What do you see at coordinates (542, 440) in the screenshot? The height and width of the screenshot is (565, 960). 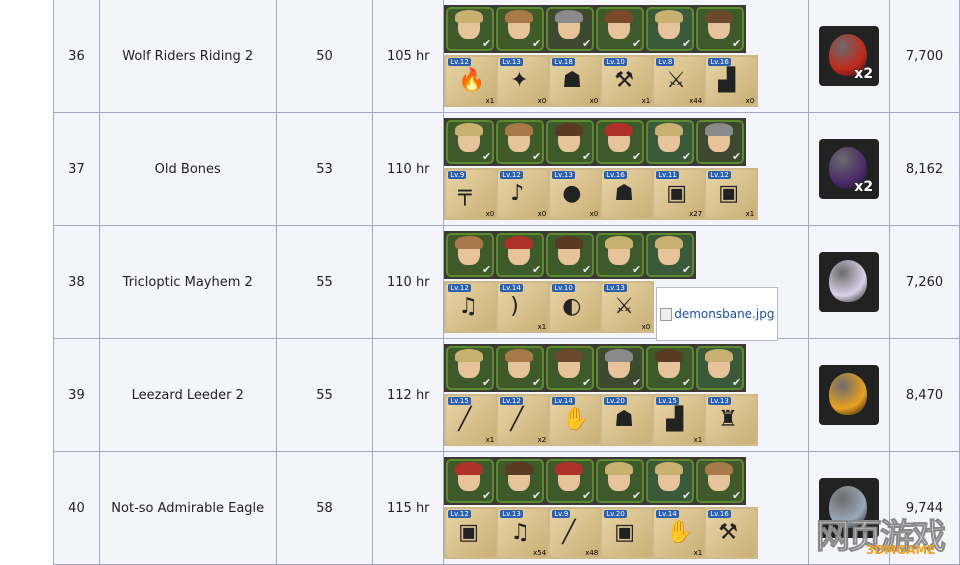 I see `item-quantity: x2` at bounding box center [542, 440].